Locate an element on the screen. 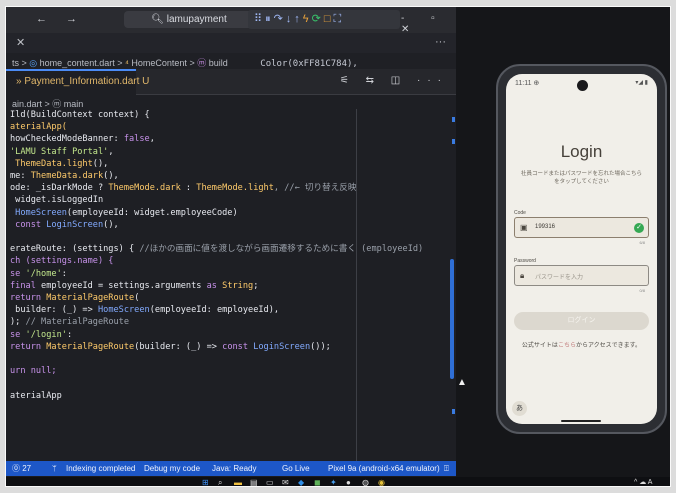  code-line: me: ThemeData.dark(), is located at coordinates (216, 176).